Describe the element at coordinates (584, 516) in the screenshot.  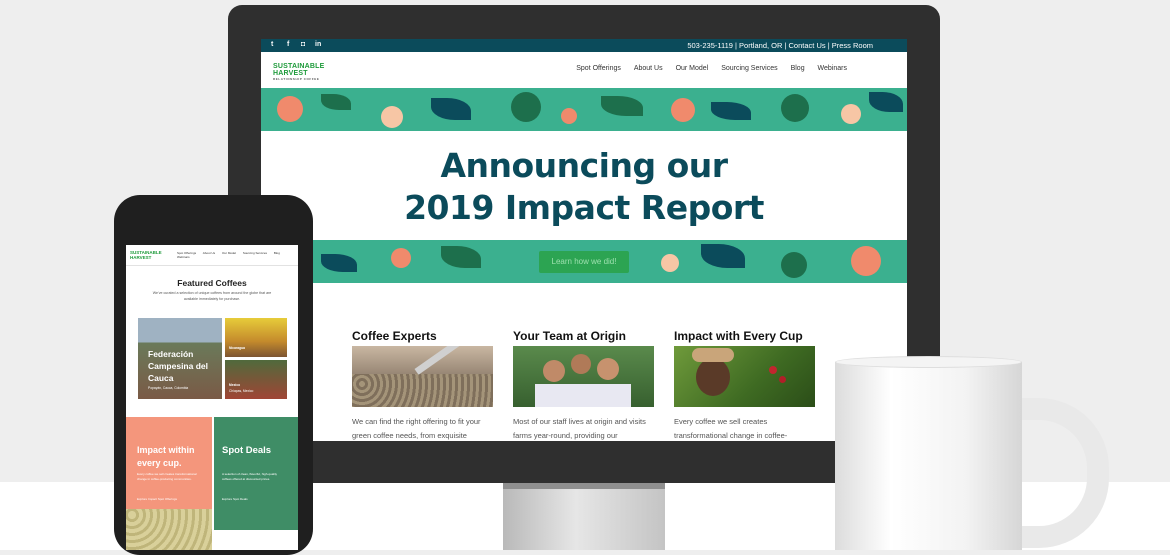
I see `monitor-stand` at that location.